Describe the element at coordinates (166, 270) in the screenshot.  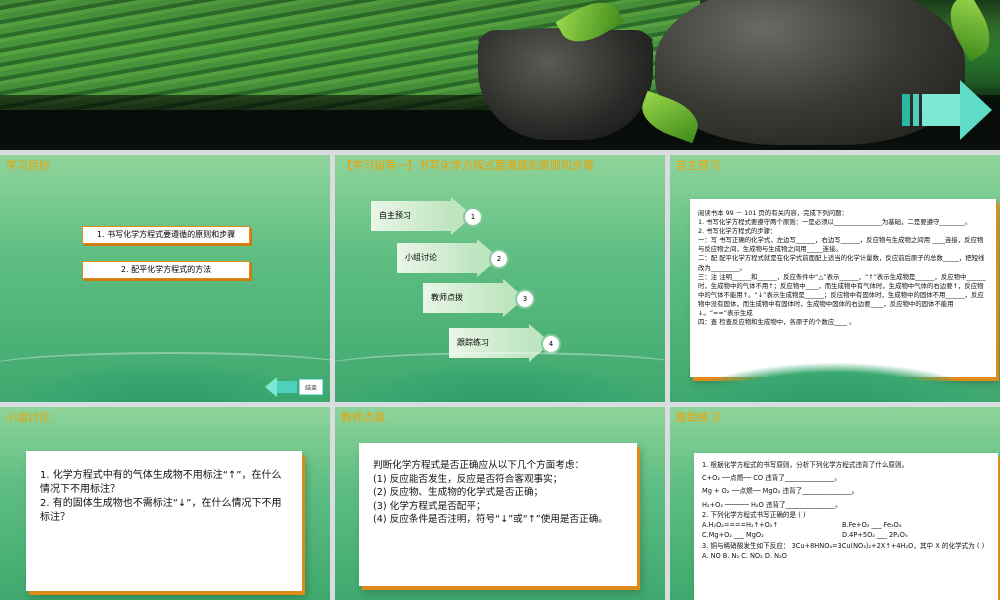
I see `goal-item-2: 2. 配平化学方程式的方法` at that location.